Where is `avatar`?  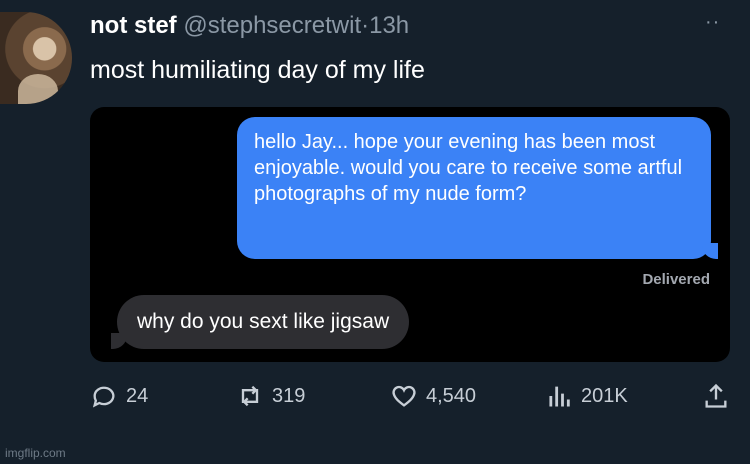
avatar is located at coordinates (36, 58).